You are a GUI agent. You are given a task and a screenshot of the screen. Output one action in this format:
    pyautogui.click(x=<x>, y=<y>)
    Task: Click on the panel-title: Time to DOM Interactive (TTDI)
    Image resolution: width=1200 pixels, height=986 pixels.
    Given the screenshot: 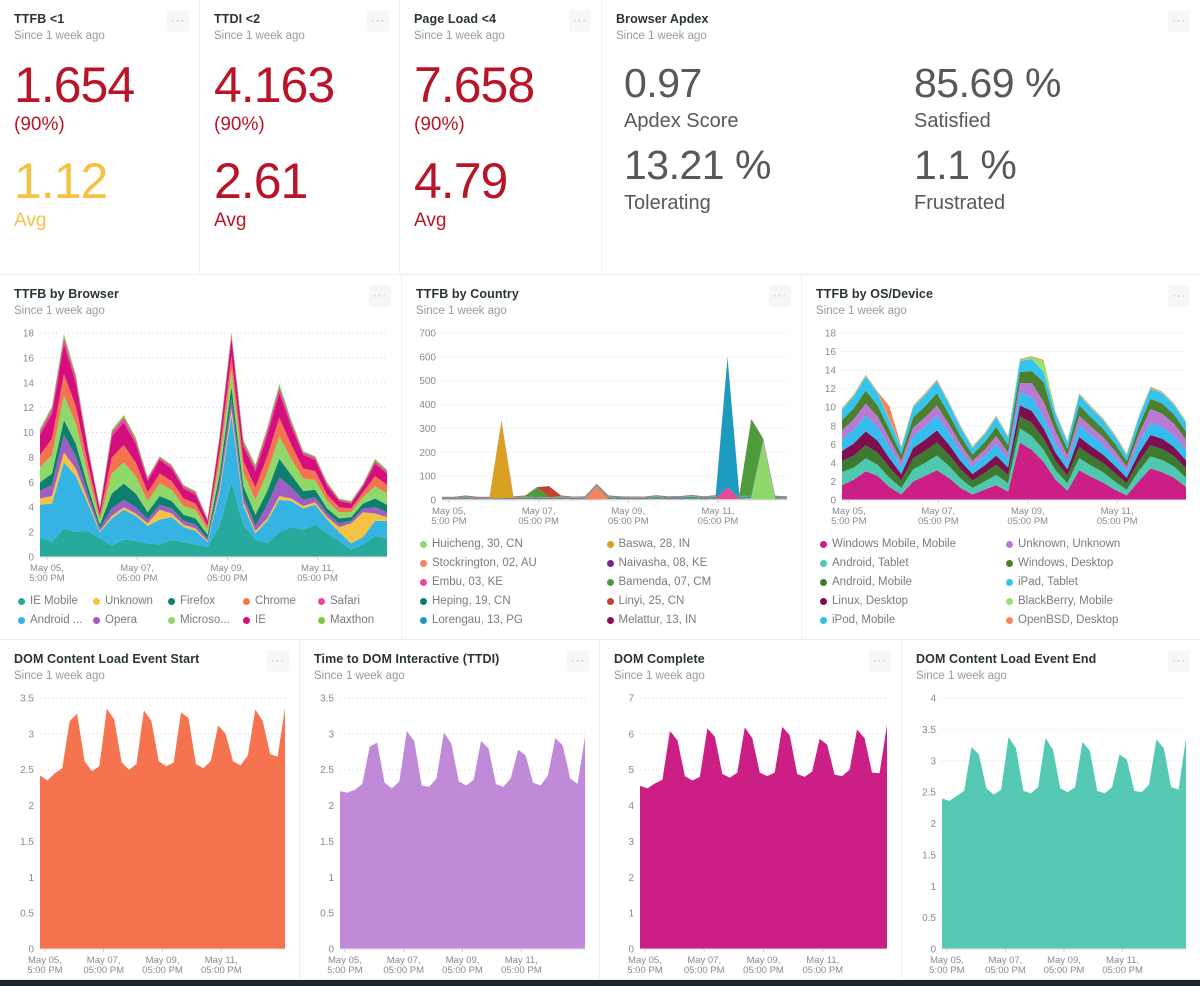 What is the action you would take?
    pyautogui.click(x=407, y=659)
    